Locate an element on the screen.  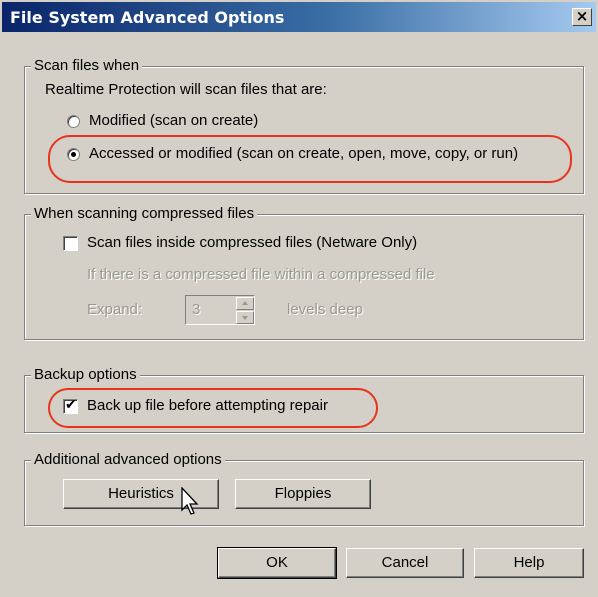
highlight-annotation-backup is located at coordinates (213, 408).